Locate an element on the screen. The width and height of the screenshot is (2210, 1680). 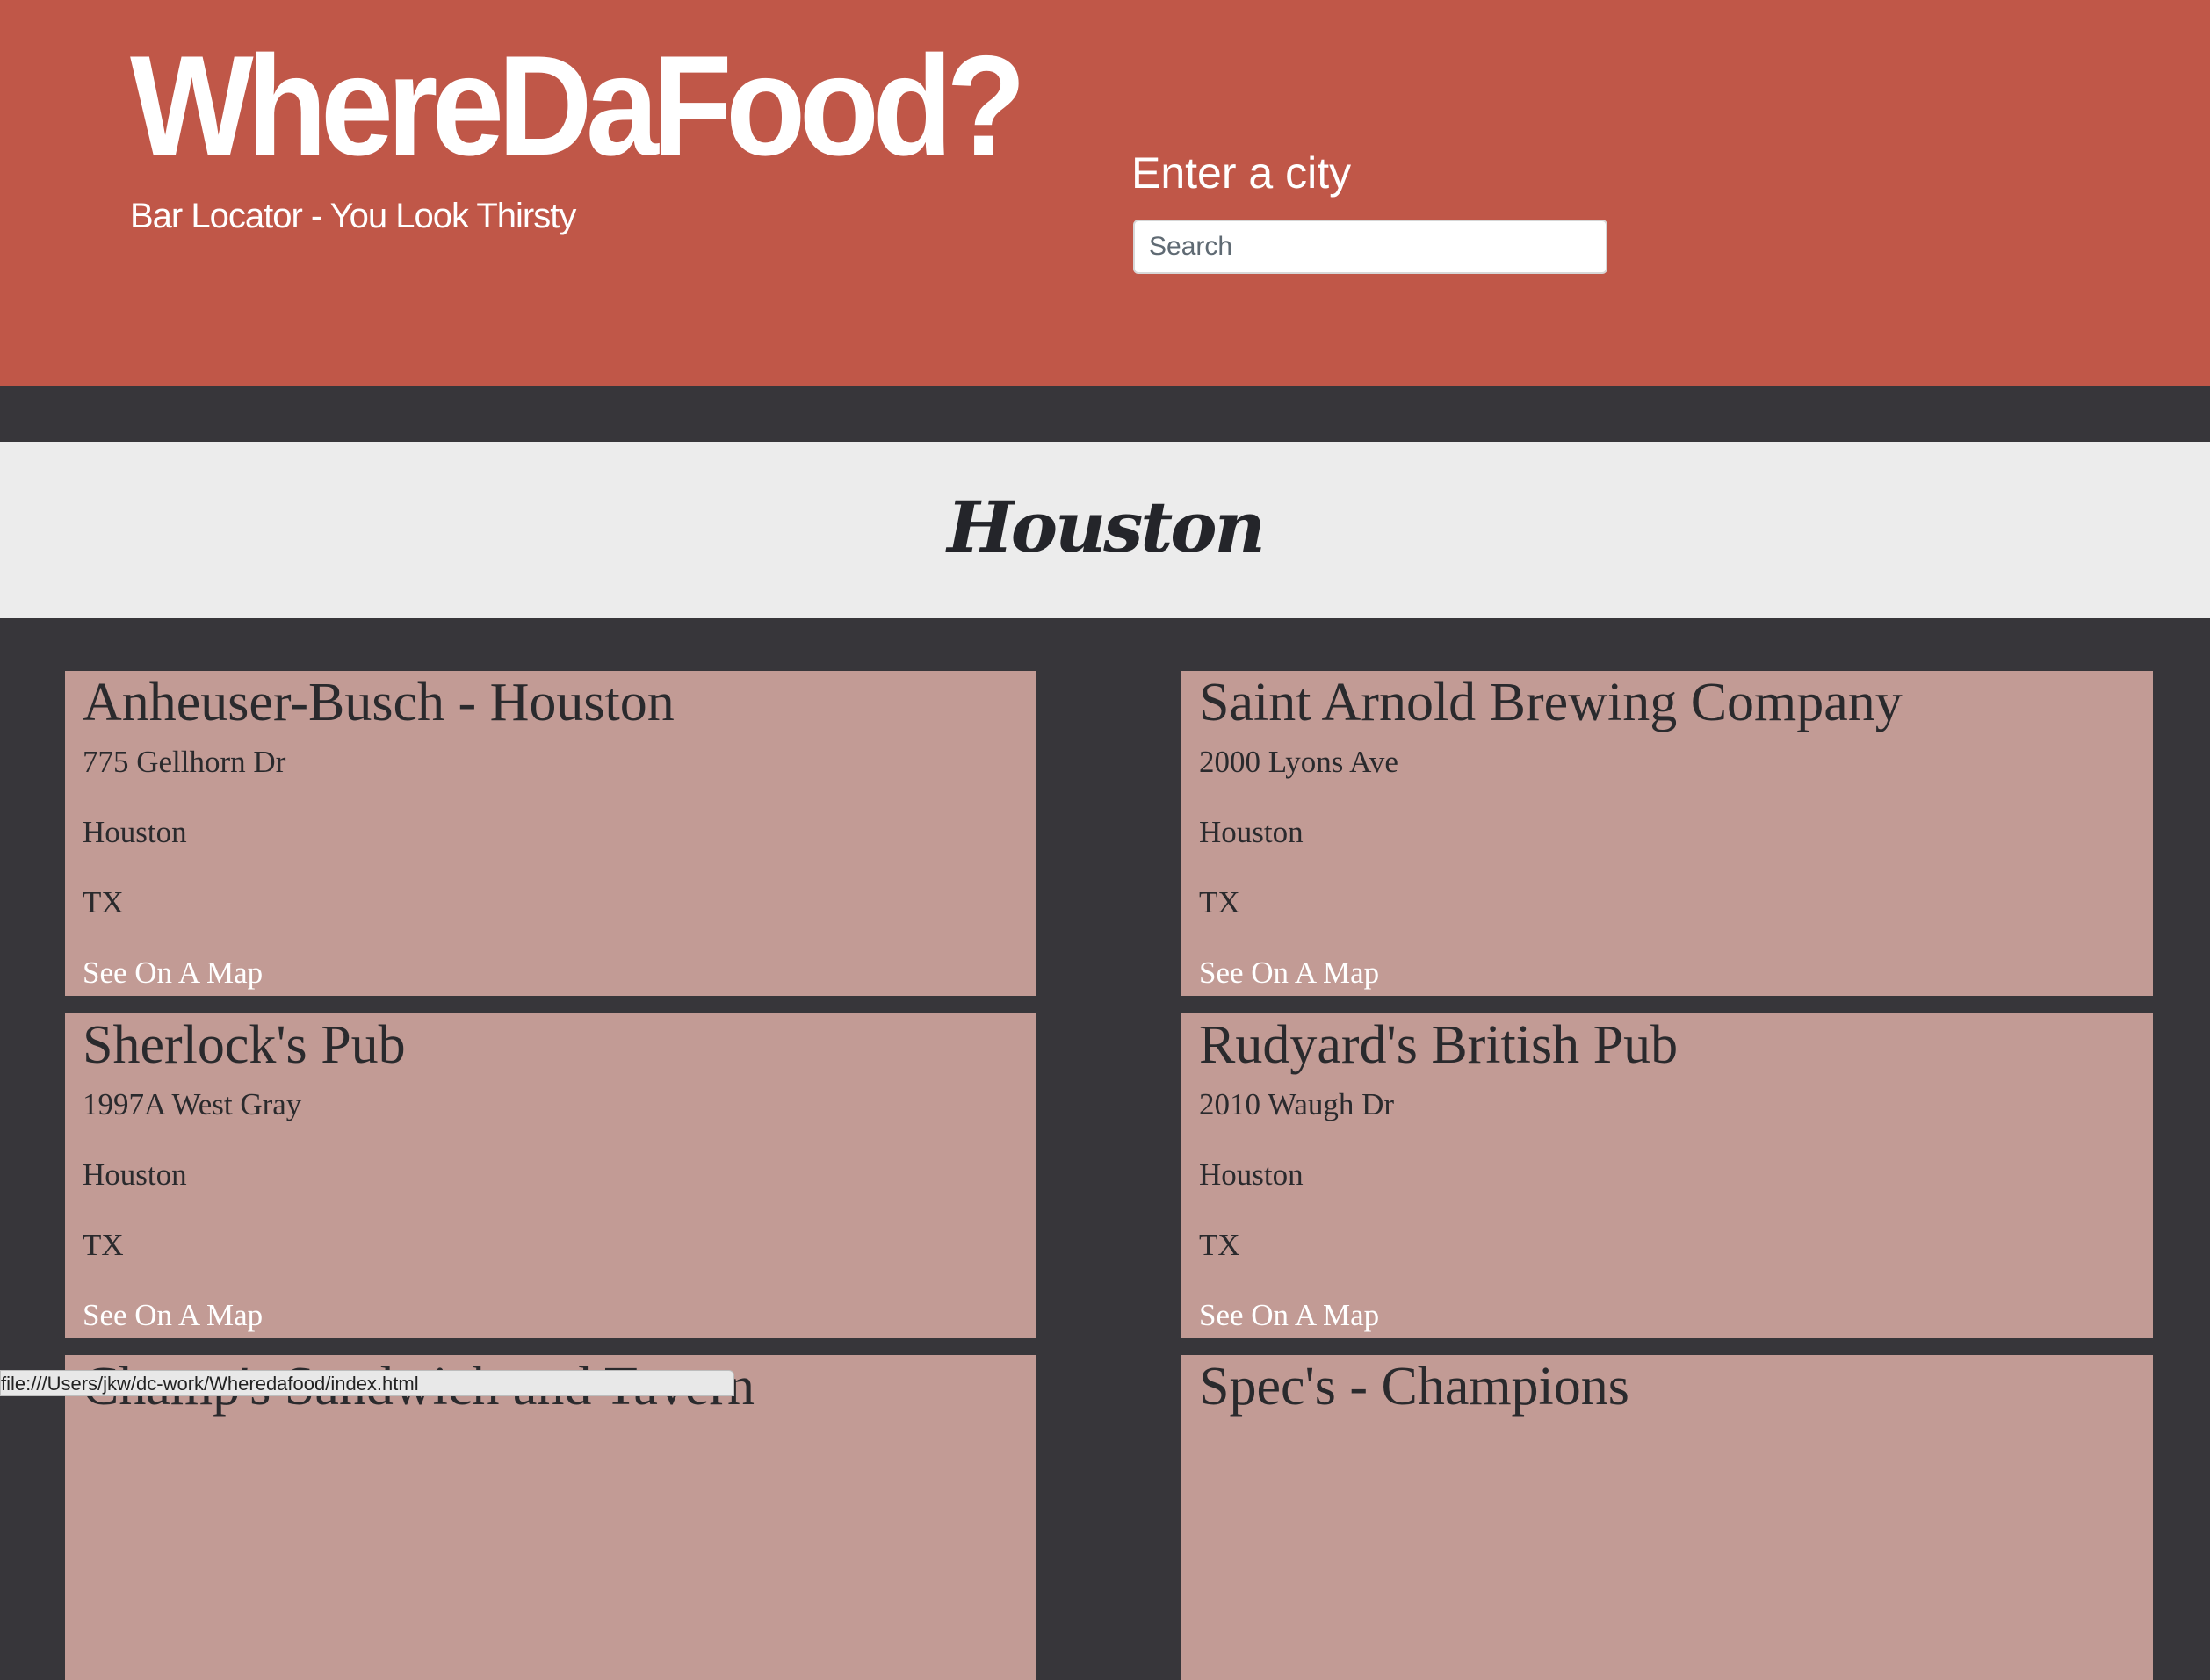
bar-street: 2000 Lyons Ave is located at coordinates (1298, 762).